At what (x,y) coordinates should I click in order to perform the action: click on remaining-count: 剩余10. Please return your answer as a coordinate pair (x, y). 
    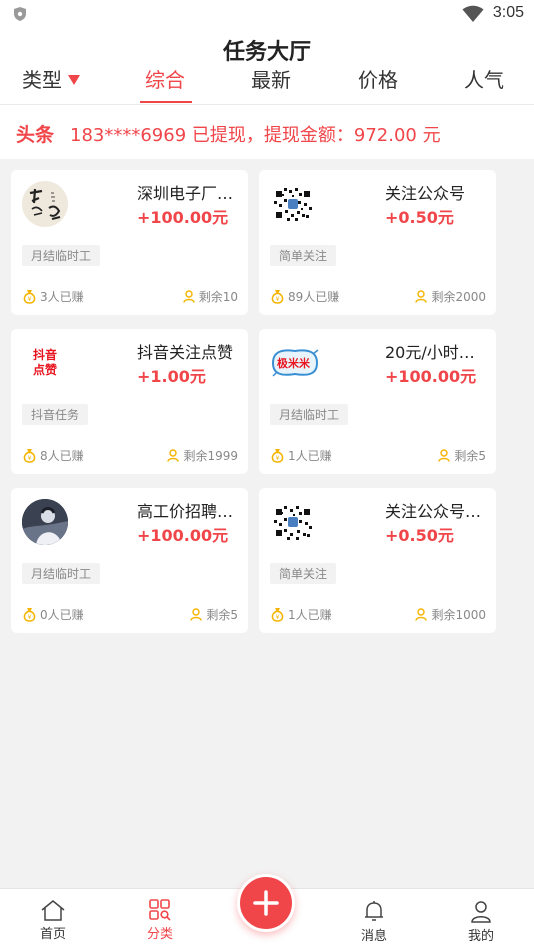
    Looking at the image, I should click on (210, 296).